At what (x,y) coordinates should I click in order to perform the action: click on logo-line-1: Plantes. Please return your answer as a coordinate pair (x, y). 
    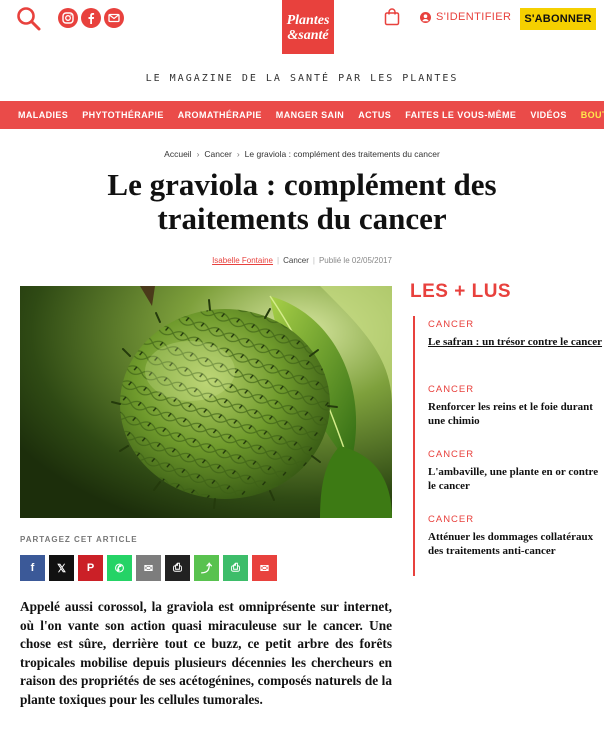
    Looking at the image, I should click on (308, 20).